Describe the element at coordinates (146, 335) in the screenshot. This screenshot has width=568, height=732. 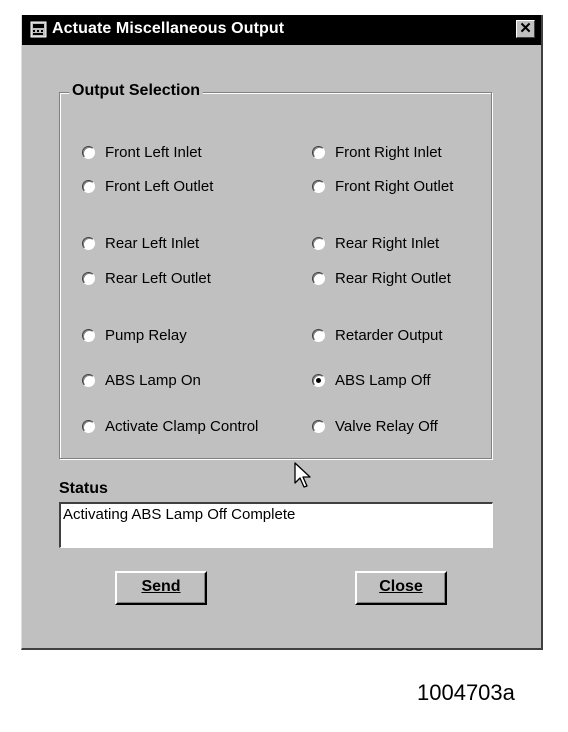
I see `option-label: Pump Relay` at that location.